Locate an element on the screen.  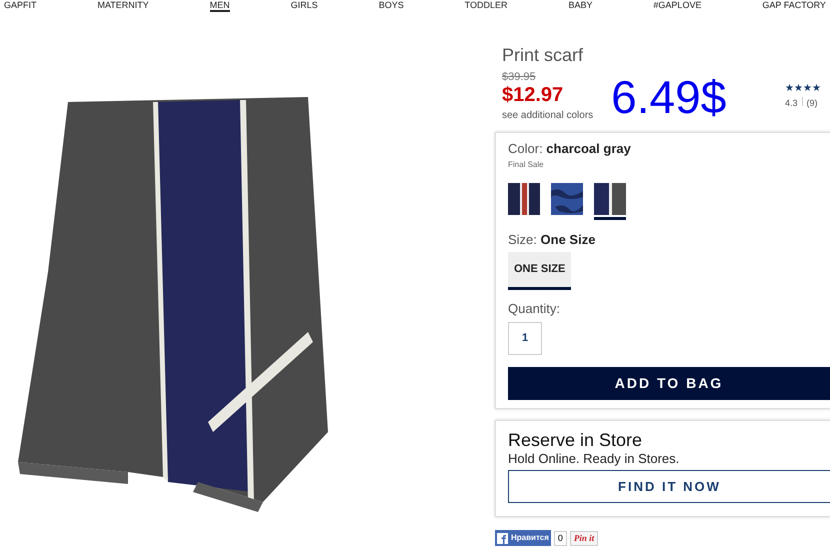
nav-tab: TODDLER is located at coordinates (486, 5).